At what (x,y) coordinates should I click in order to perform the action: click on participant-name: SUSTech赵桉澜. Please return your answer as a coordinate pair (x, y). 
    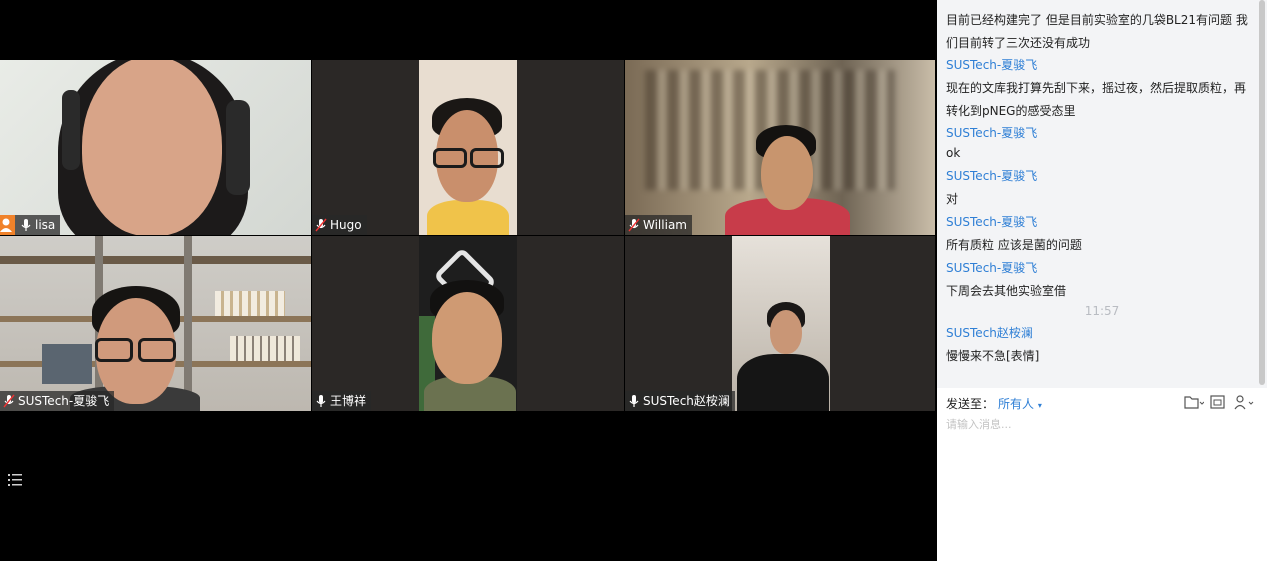
    Looking at the image, I should click on (686, 401).